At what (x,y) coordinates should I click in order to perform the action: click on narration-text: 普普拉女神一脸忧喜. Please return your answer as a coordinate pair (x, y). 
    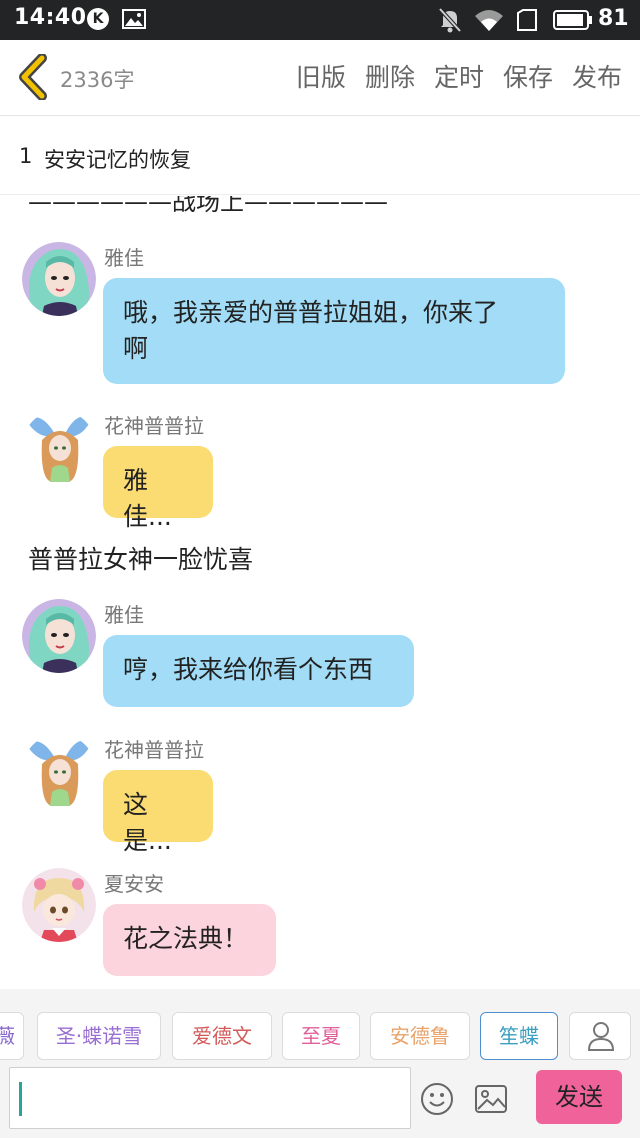
    Looking at the image, I should click on (141, 559).